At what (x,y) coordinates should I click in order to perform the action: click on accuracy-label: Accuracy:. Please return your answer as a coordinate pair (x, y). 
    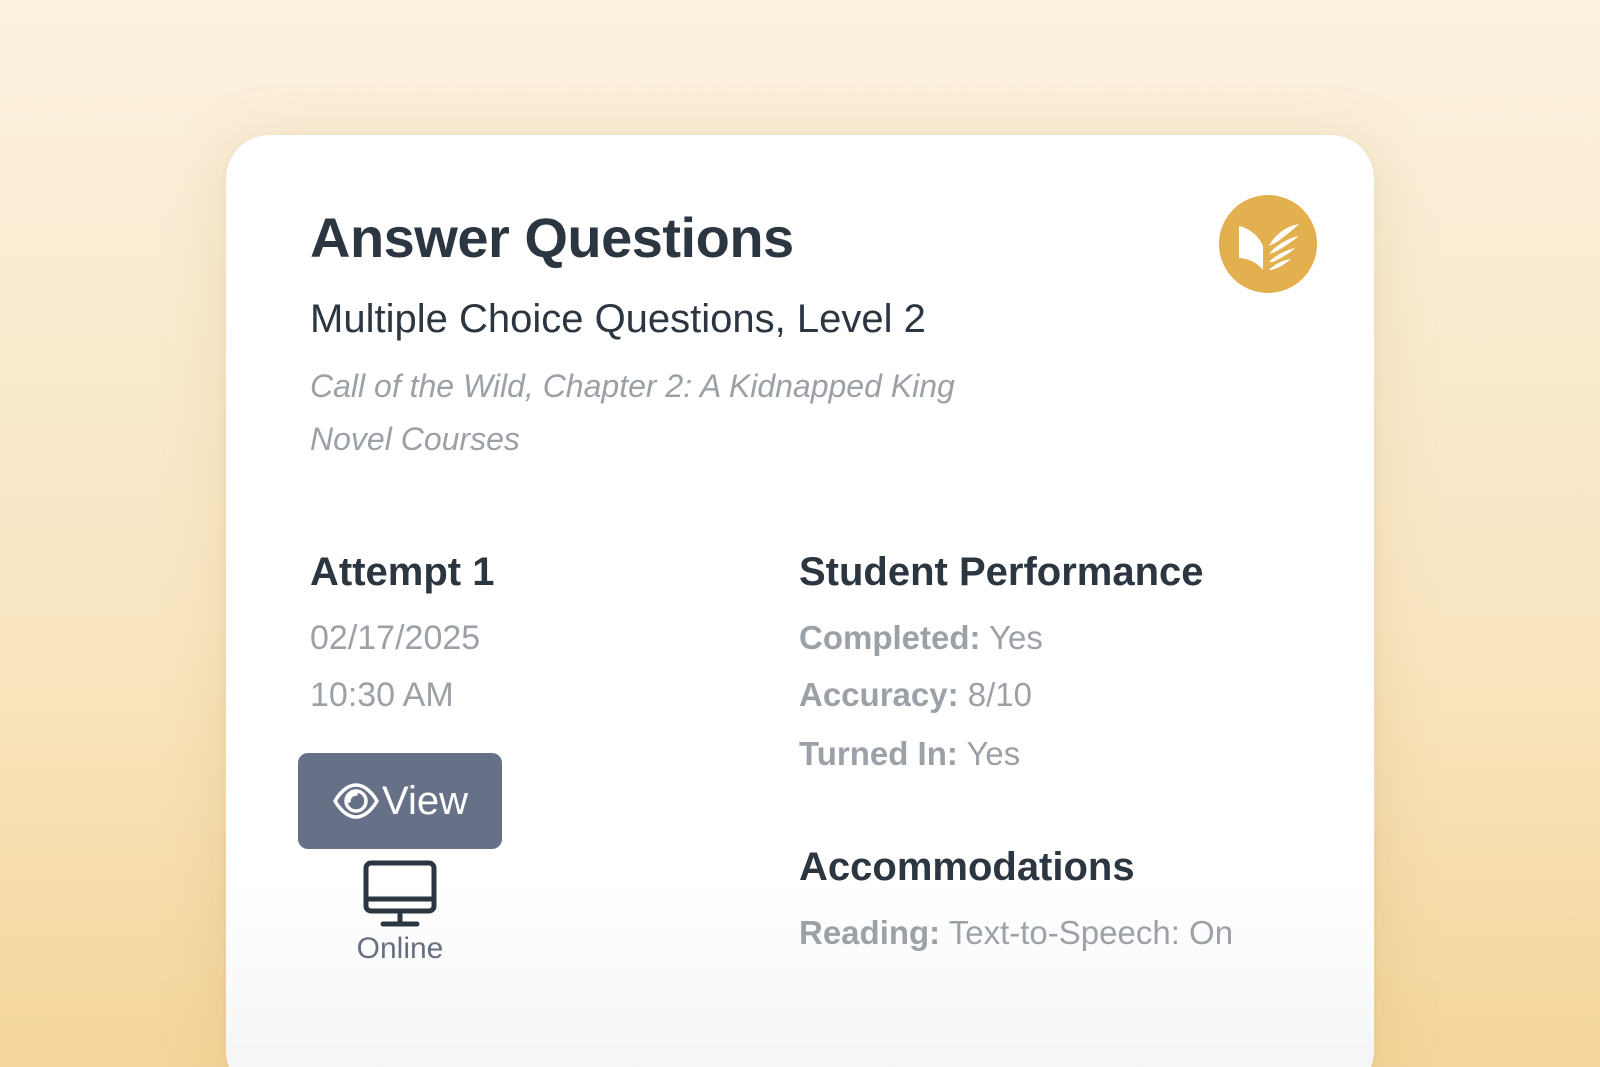
    Looking at the image, I should click on (879, 694).